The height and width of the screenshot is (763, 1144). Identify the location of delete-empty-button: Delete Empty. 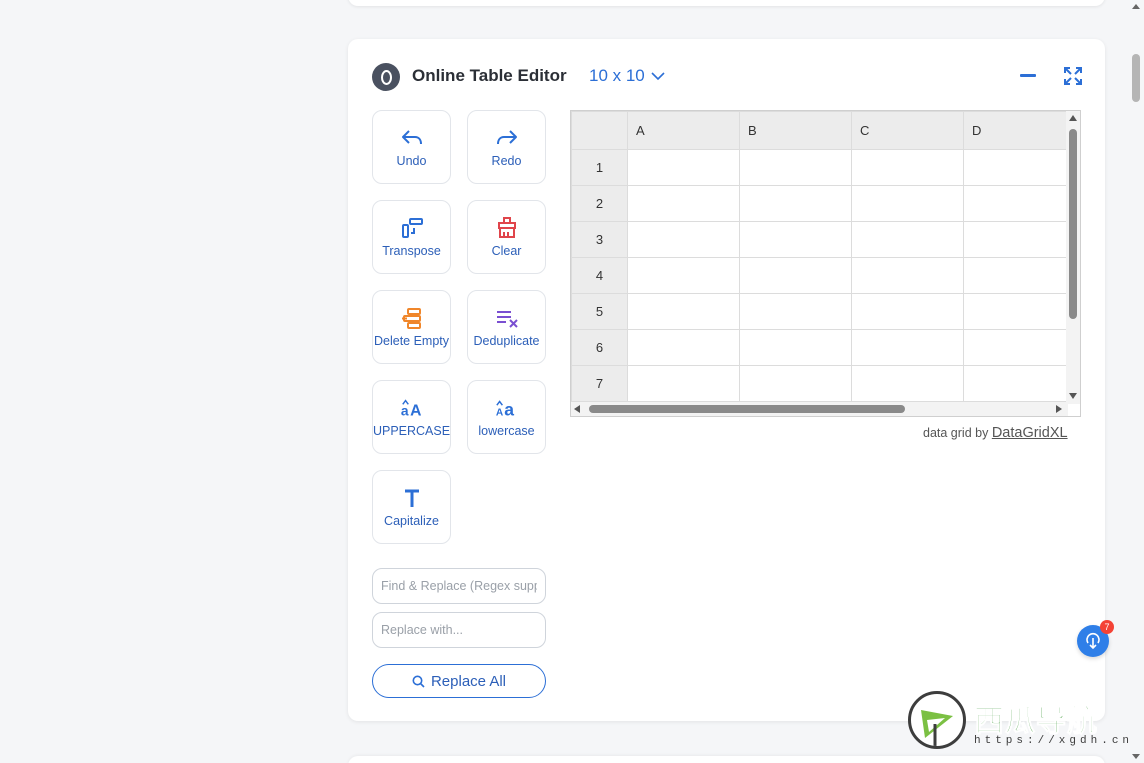
(411, 327).